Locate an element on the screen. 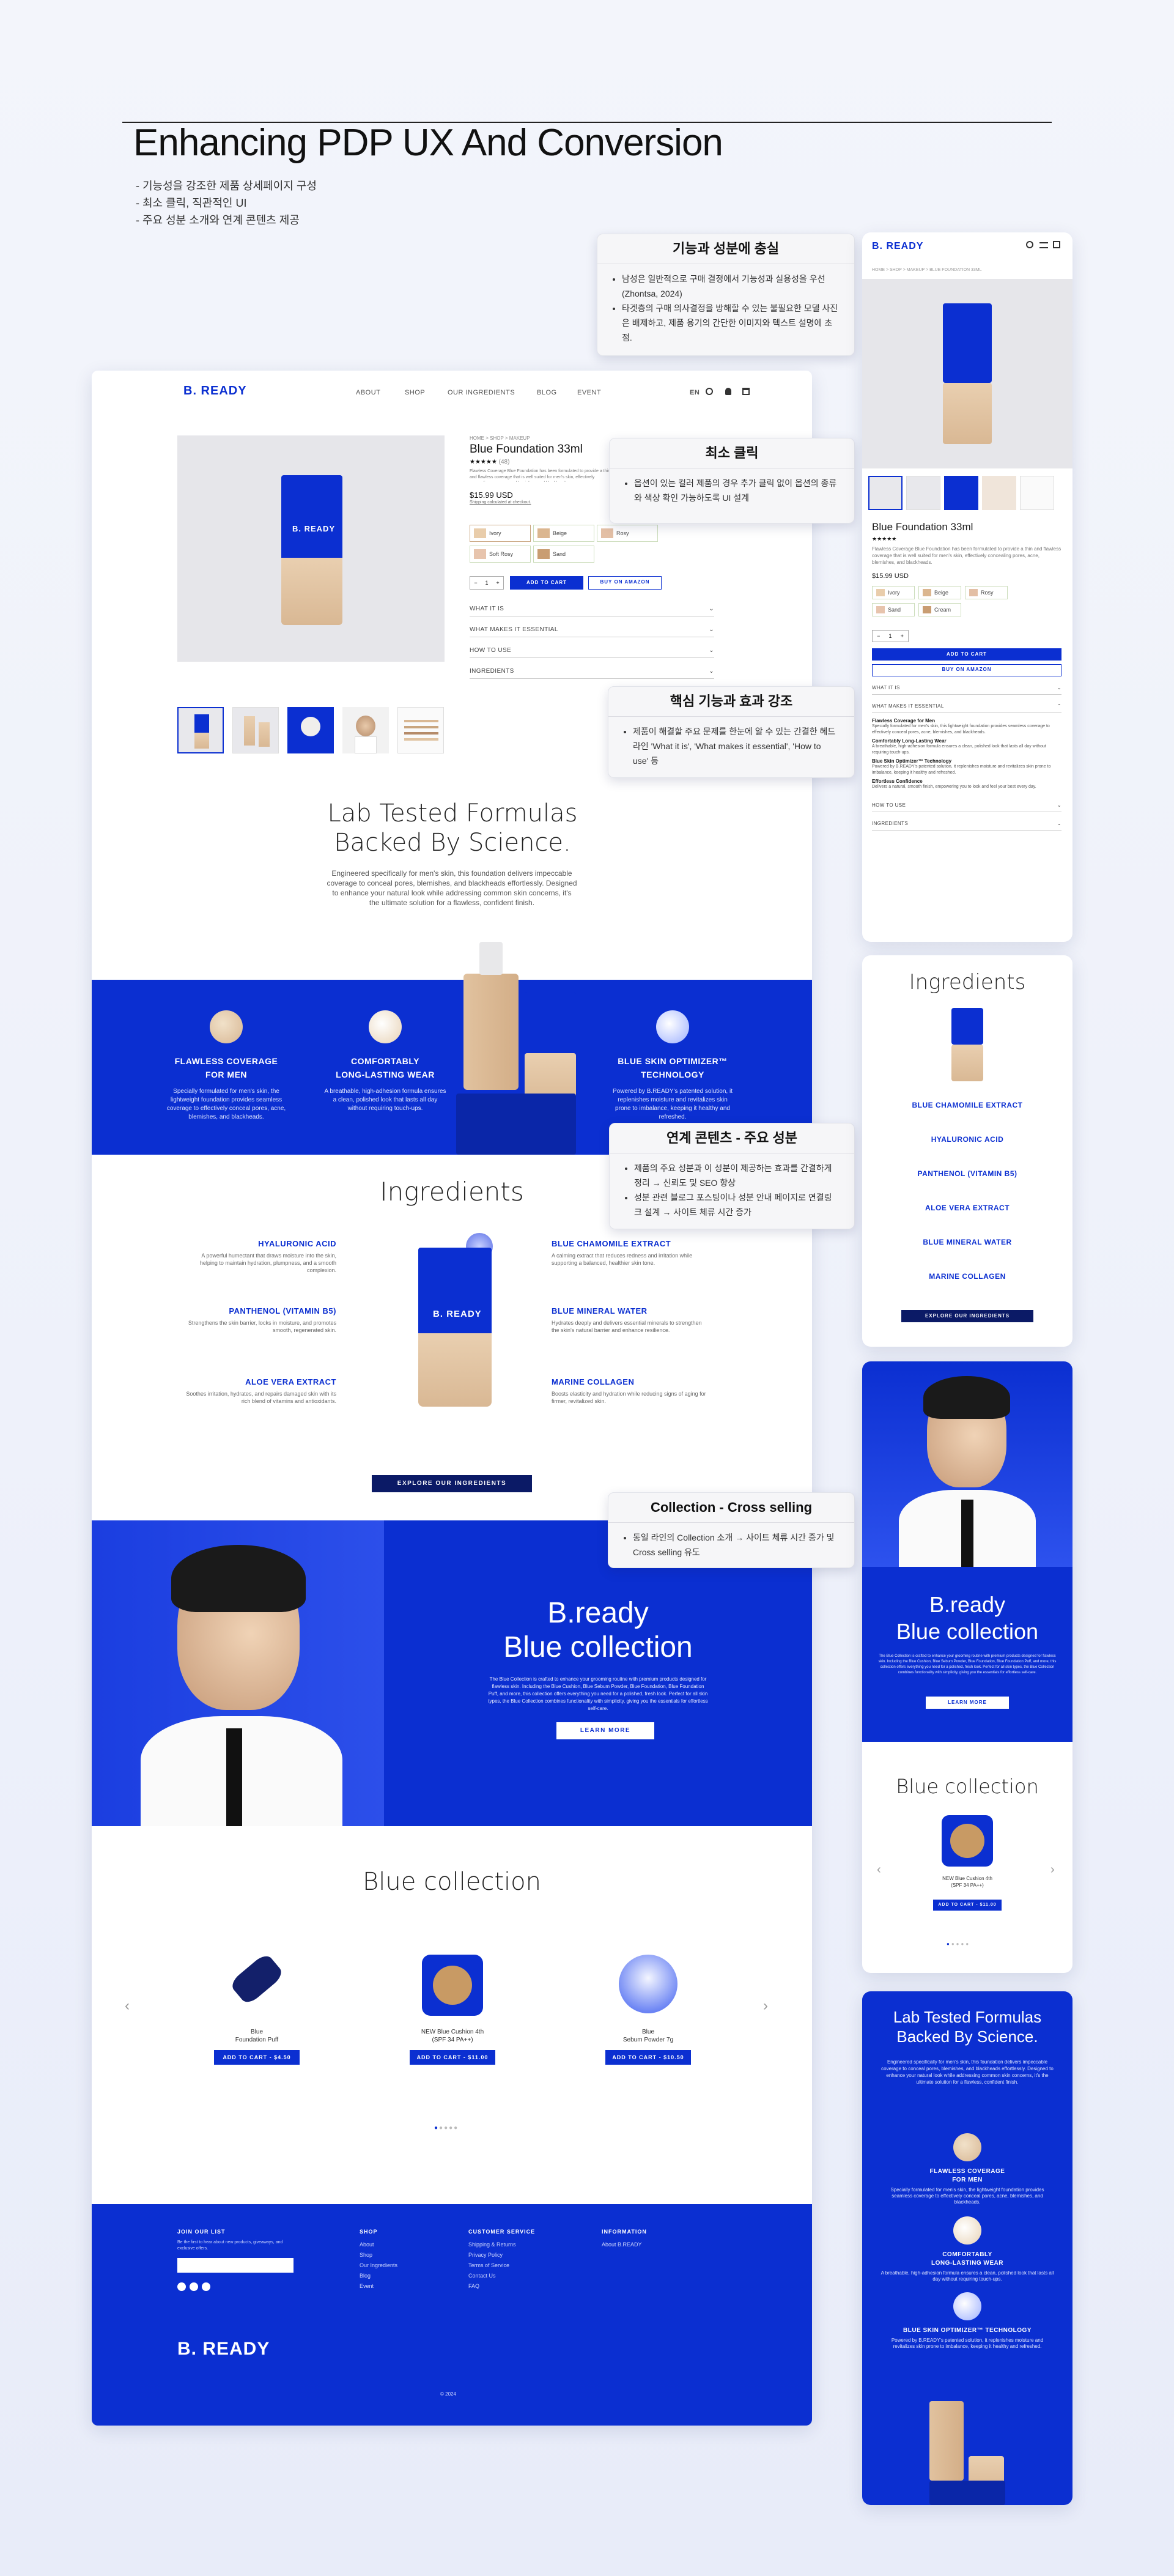 This screenshot has width=1174, height=2576. accordion-essential: WHAT MAKES IT ESSENTIAL ⌄ is located at coordinates (592, 630).